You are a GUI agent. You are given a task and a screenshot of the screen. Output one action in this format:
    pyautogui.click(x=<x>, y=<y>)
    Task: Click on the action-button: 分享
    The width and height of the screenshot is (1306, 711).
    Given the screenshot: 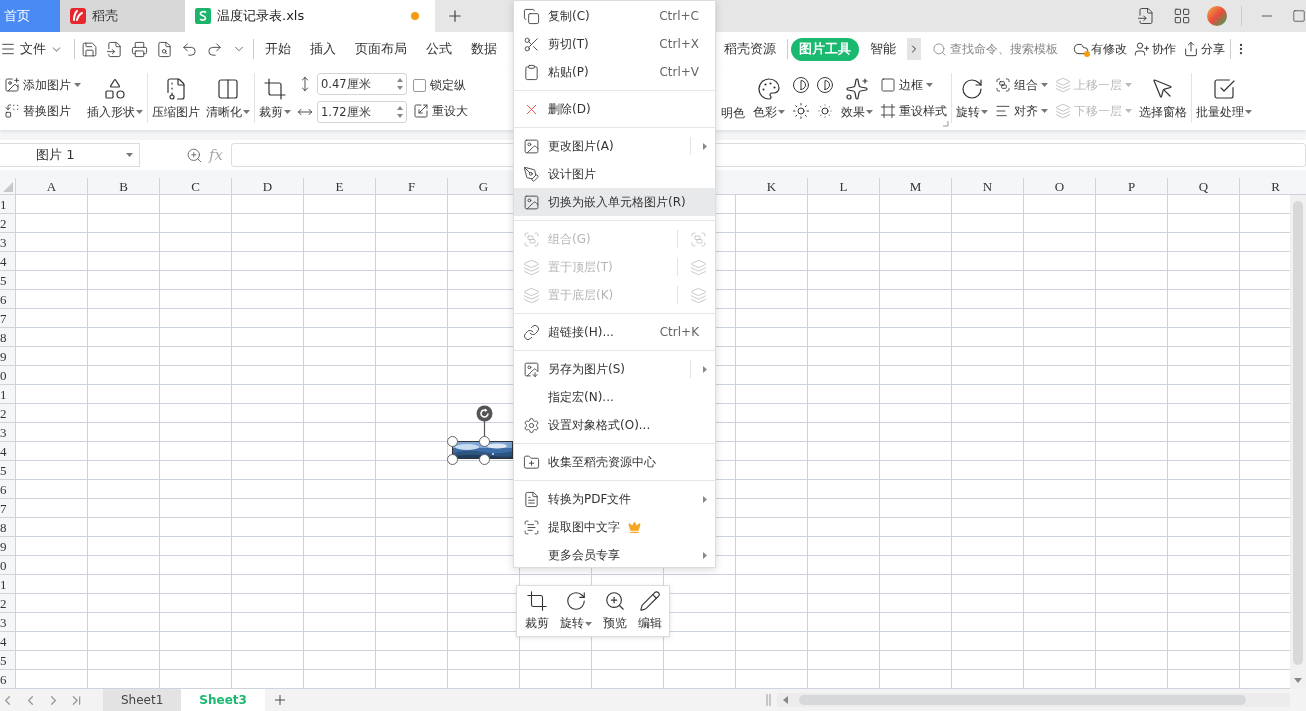 What is the action you would take?
    pyautogui.click(x=1204, y=49)
    